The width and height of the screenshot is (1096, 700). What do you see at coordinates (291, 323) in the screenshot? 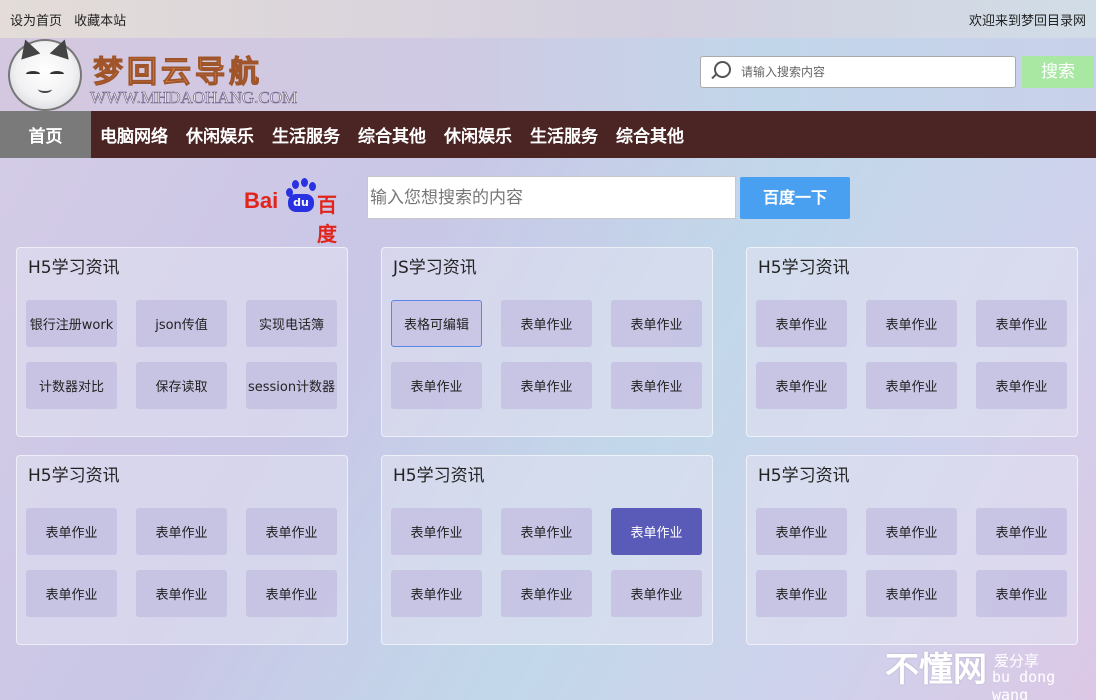
I see `card-link-button: 实现电话簿` at bounding box center [291, 323].